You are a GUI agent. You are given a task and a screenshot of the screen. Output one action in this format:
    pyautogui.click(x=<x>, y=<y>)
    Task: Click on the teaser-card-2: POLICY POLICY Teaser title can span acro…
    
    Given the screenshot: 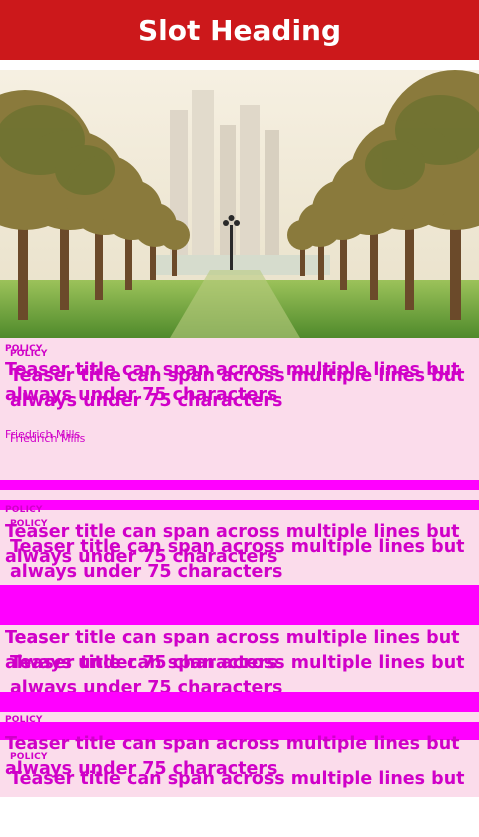 What is the action you would take?
    pyautogui.click(x=239, y=537)
    